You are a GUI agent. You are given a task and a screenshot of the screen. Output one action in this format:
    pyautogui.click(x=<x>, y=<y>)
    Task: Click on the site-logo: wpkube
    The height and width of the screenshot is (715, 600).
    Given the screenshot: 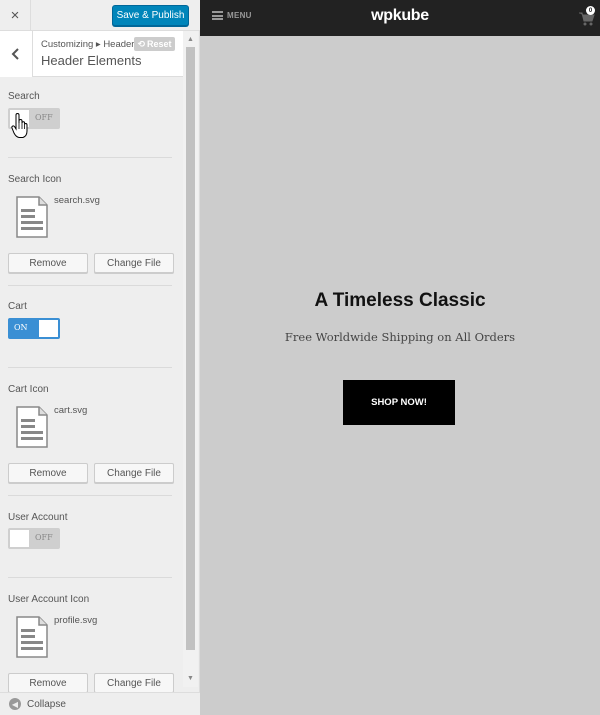 What is the action you would take?
    pyautogui.click(x=400, y=16)
    